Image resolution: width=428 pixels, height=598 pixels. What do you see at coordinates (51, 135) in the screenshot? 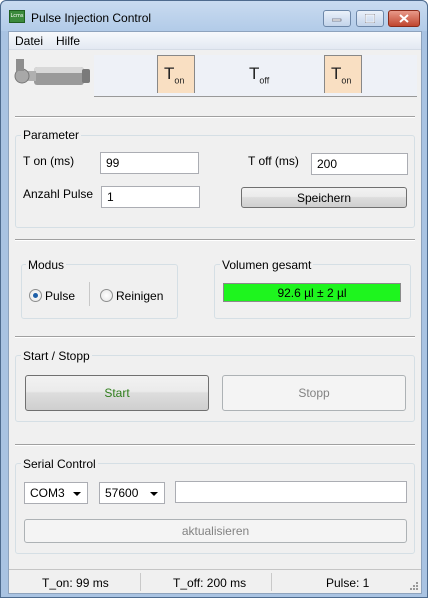
I see `parameter-title: Parameter` at bounding box center [51, 135].